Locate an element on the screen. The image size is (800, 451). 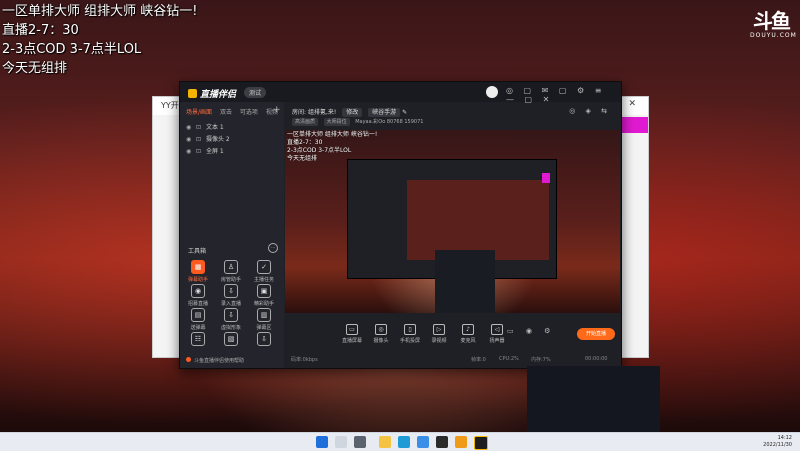
file-explorer-icon is located at coordinates (385, 442).